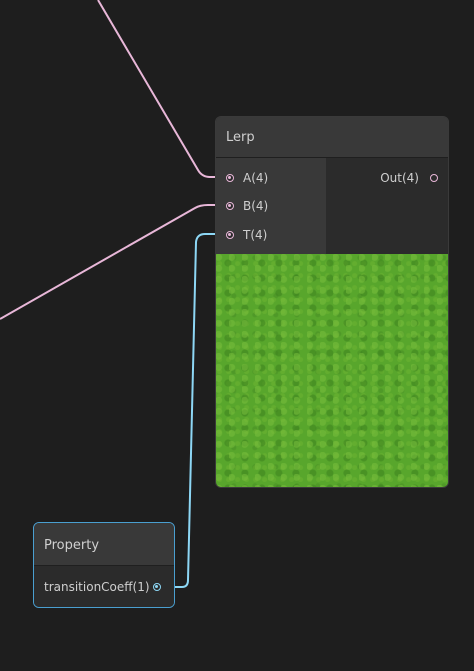 The height and width of the screenshot is (671, 474). Describe the element at coordinates (112, 262) in the screenshot. I see `wire-to-b-input` at that location.